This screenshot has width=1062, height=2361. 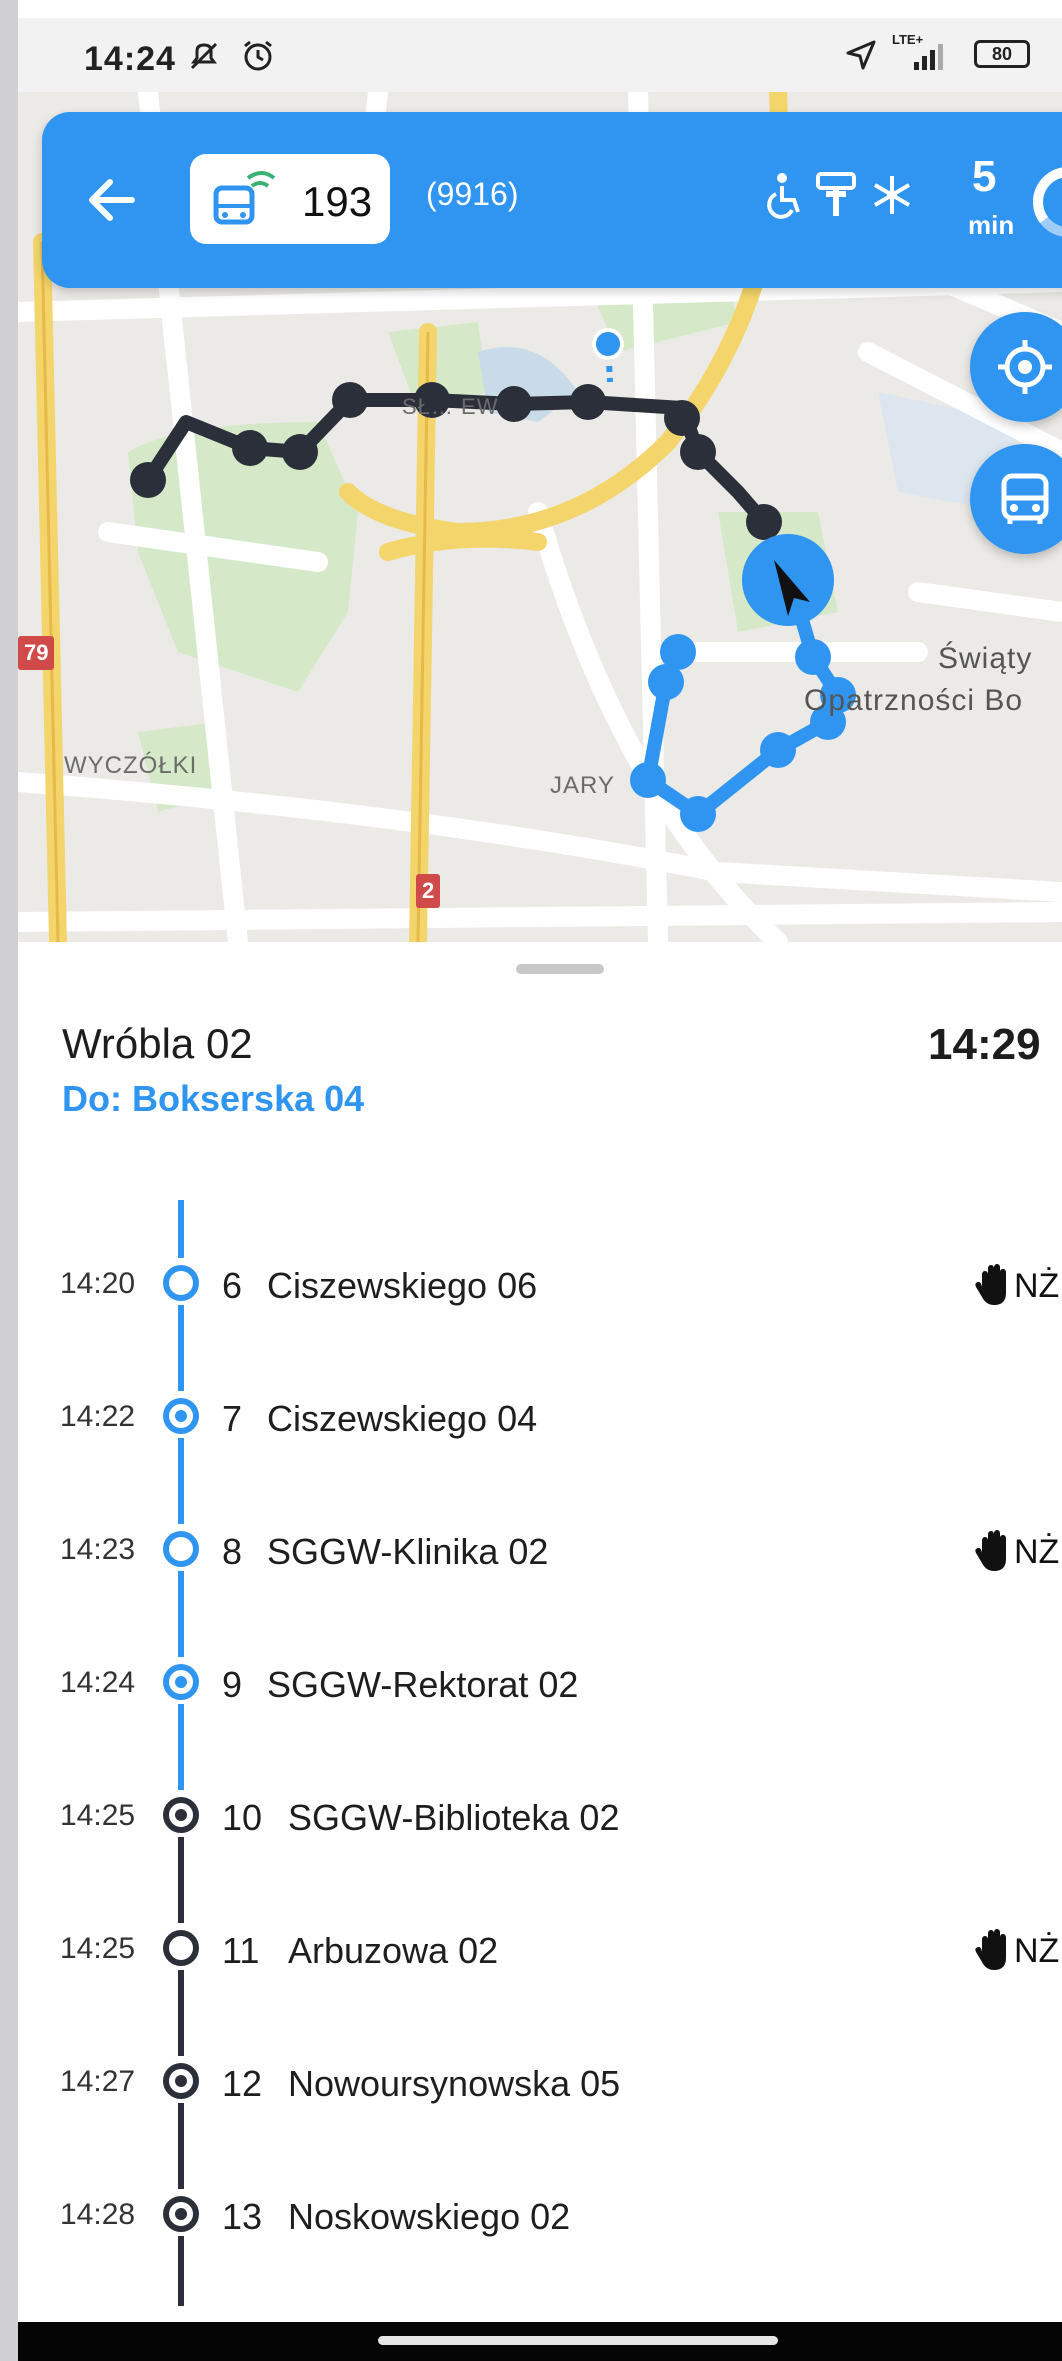 I want to click on stop-name: Arbuzowa 02, so click(x=393, y=1950).